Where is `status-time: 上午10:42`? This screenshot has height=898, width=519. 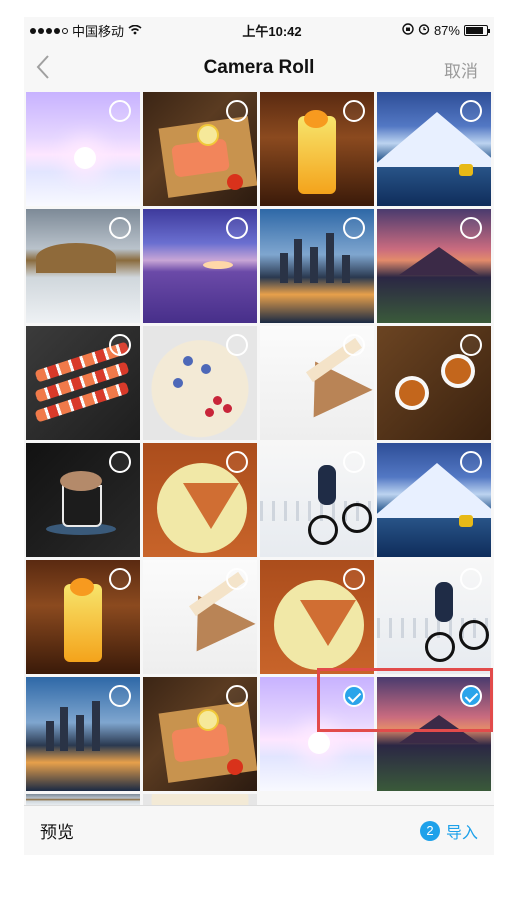 status-time: 上午10:42 is located at coordinates (272, 31).